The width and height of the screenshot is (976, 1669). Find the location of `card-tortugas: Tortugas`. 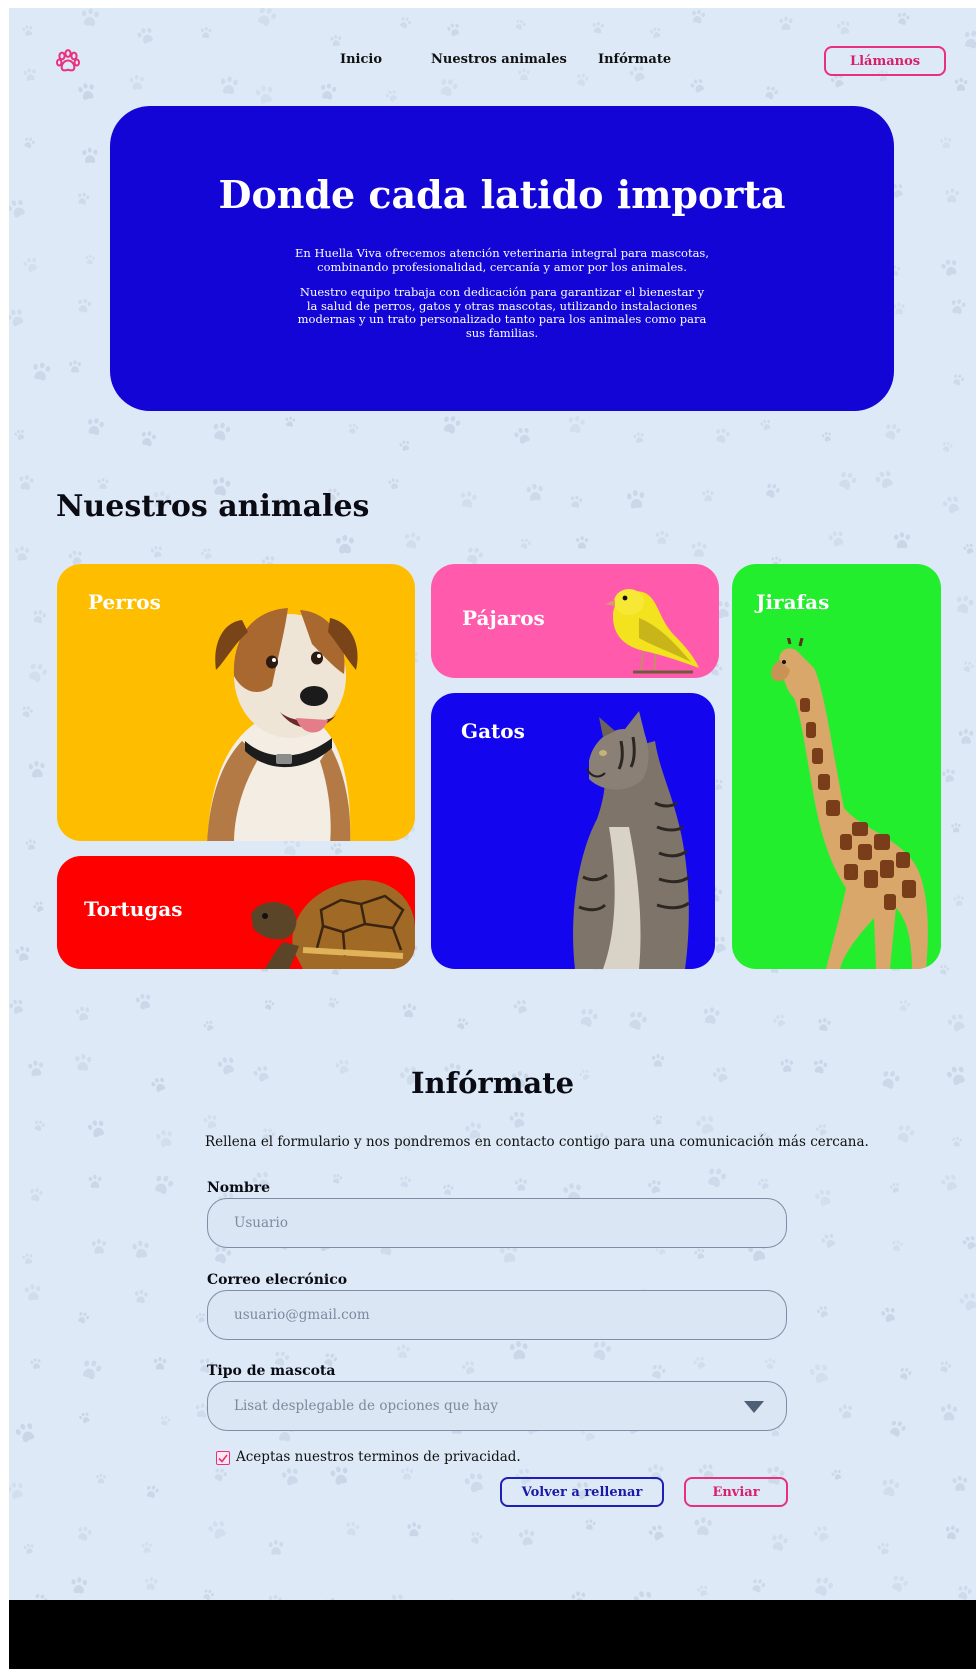

card-tortugas: Tortugas is located at coordinates (236, 912).